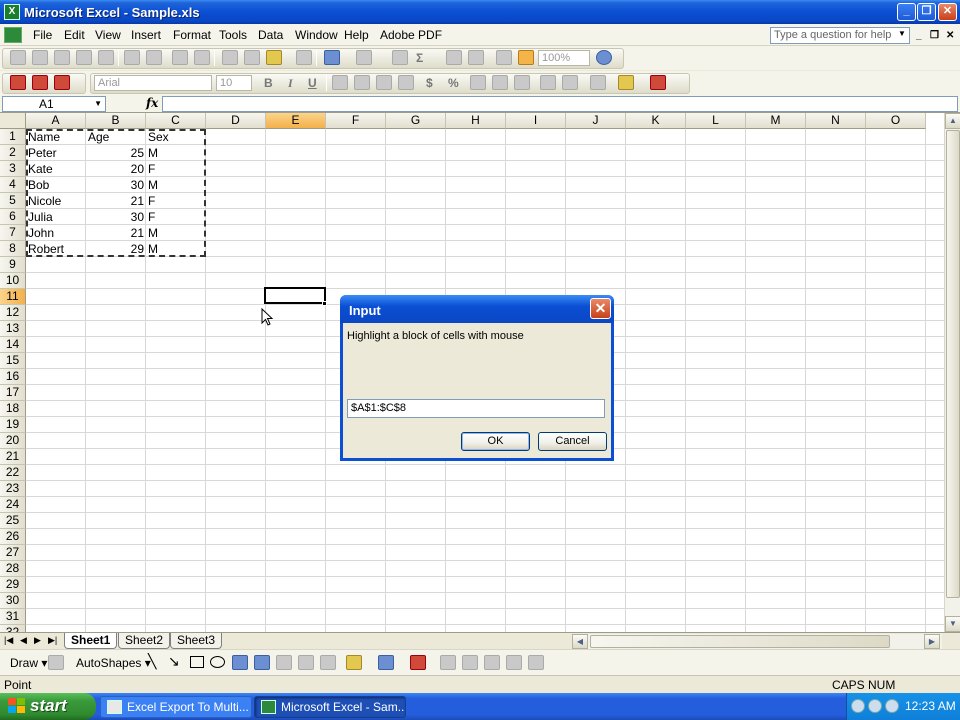 Image resolution: width=960 pixels, height=720 pixels. What do you see at coordinates (514, 662) in the screenshot?
I see `shadow-style-icon` at bounding box center [514, 662].